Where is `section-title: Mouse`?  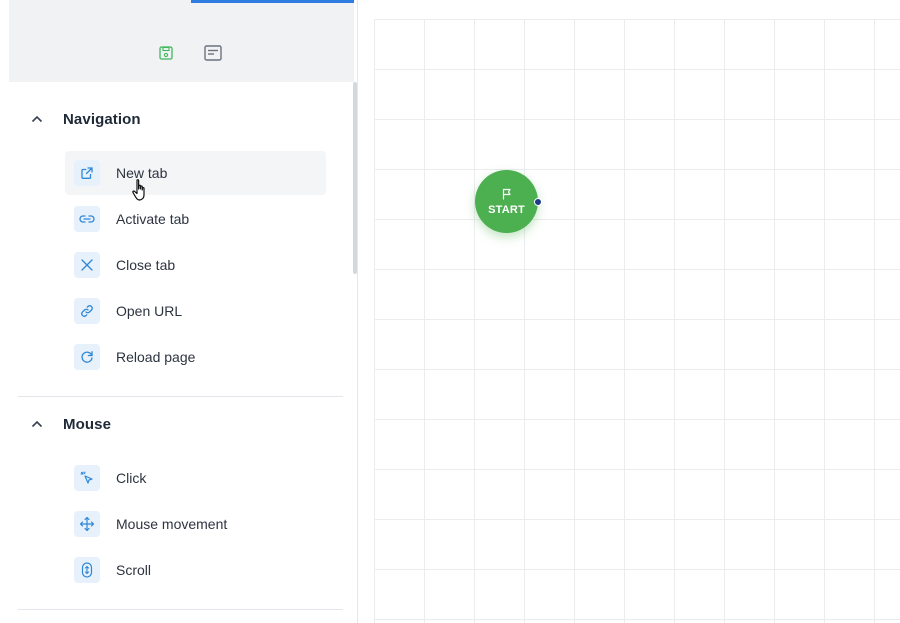
section-title: Mouse is located at coordinates (87, 424).